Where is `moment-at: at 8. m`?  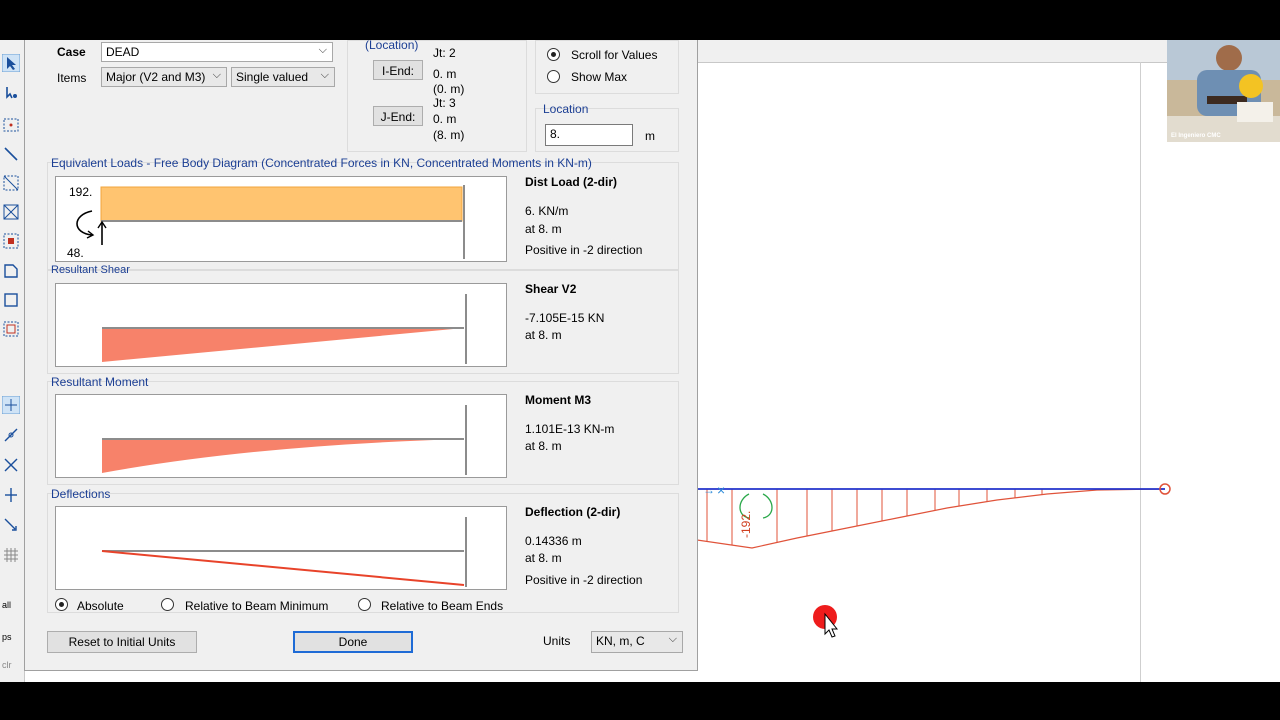
moment-at: at 8. m is located at coordinates (543, 446).